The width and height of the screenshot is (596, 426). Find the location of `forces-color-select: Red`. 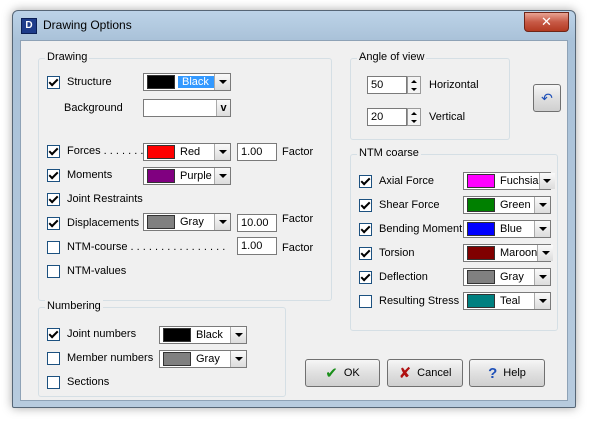

forces-color-select: Red is located at coordinates (187, 152).